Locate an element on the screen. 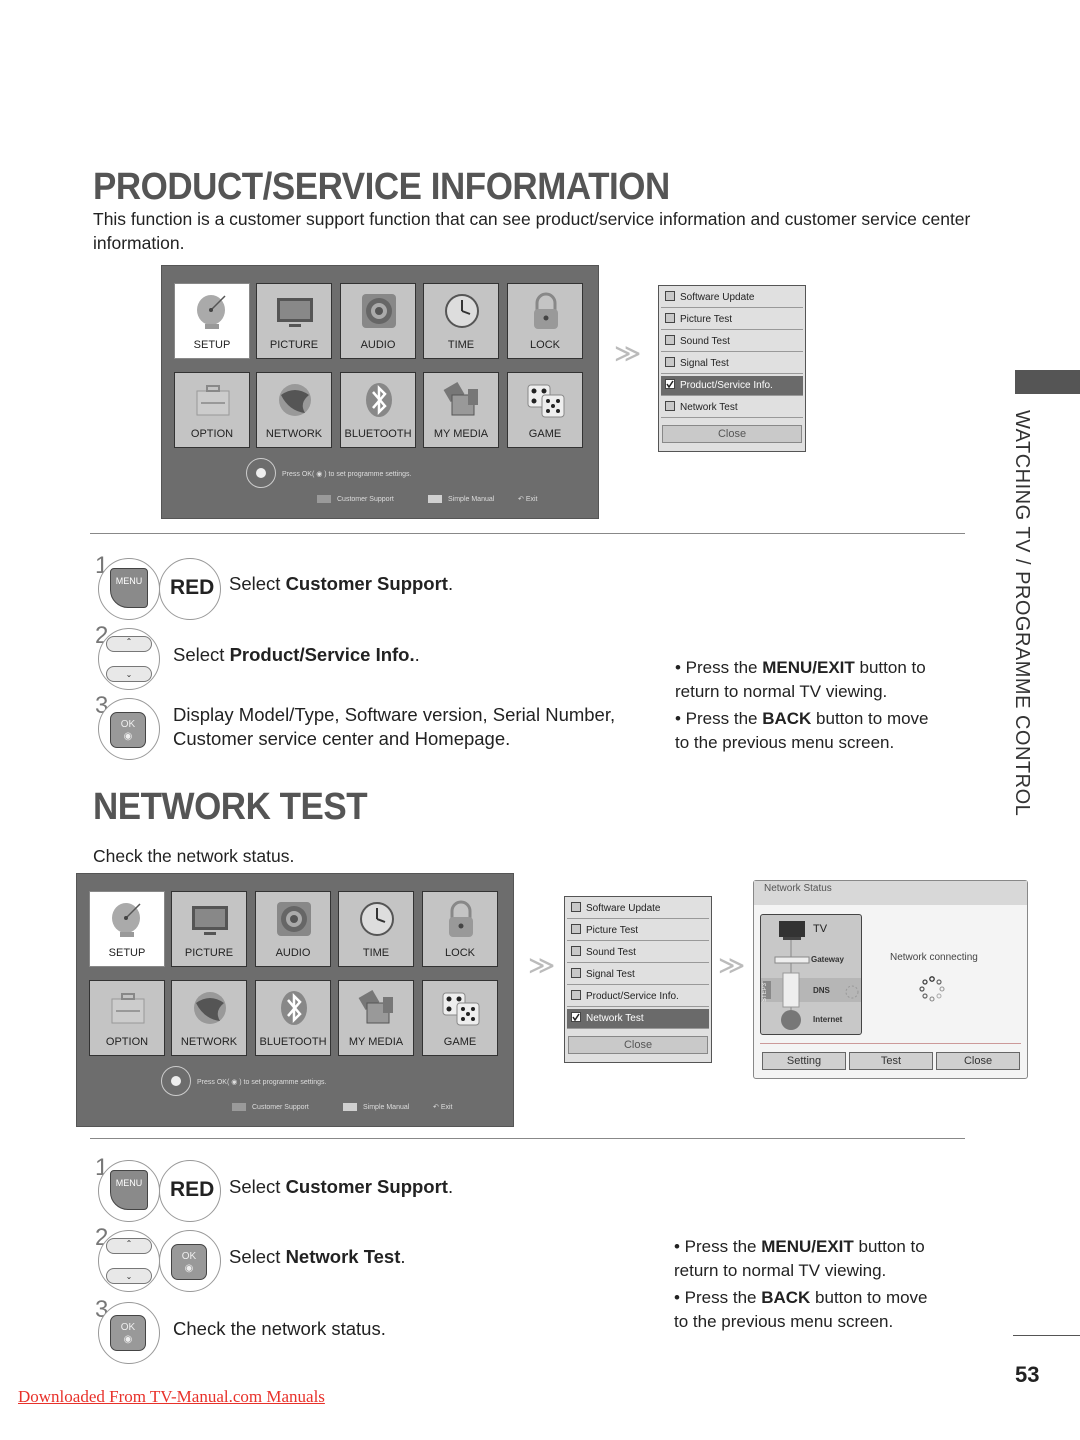  legend-exit: ↶ Exit is located at coordinates (442, 1107).